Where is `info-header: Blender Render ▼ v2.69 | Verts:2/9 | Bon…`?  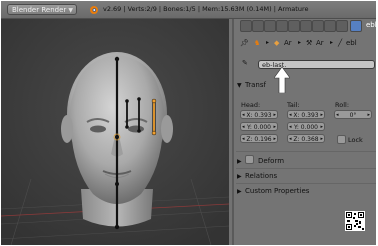
info-header: Blender Render ▼ v2.69 | Verts:2/9 | Bon… is located at coordinates (188, 10).